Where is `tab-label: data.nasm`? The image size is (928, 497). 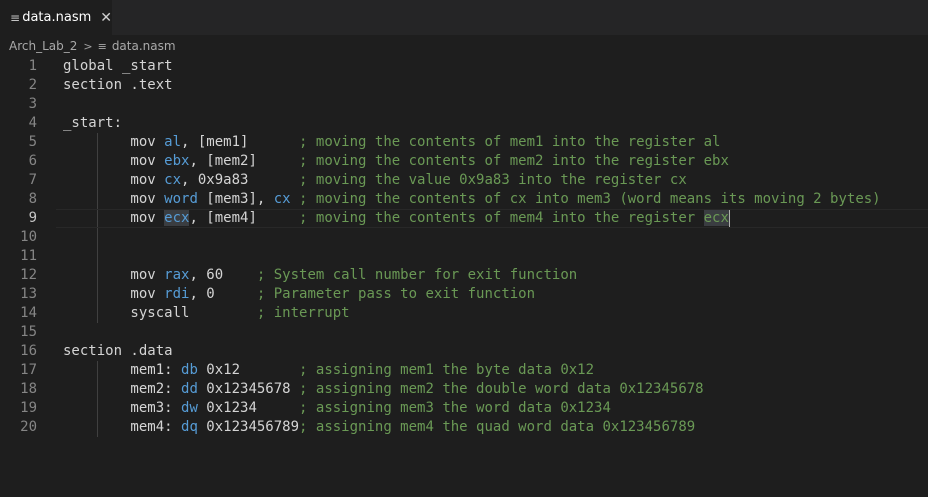
tab-label: data.nasm is located at coordinates (57, 17).